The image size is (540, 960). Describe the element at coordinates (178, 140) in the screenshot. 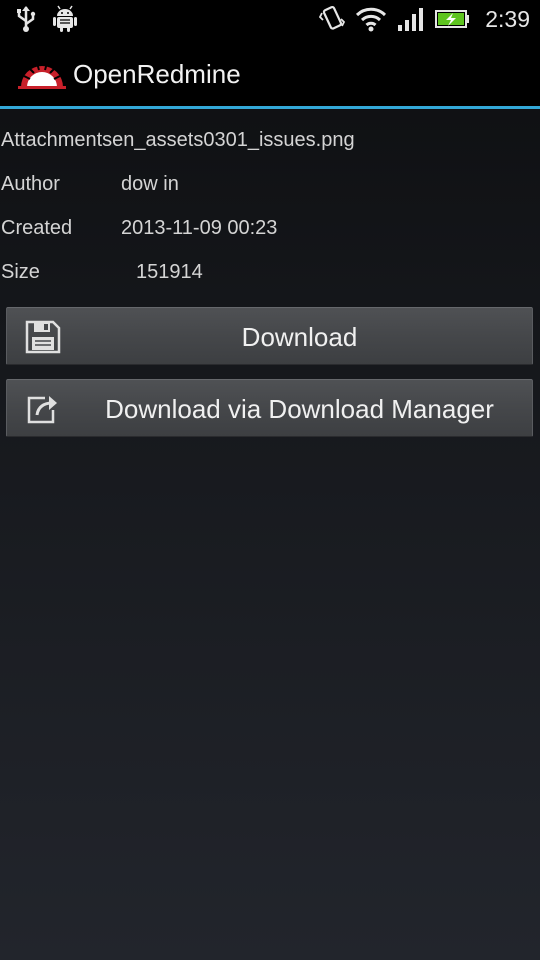

I see `file-name: Attachmentsen_assets0301_issues.png` at that location.